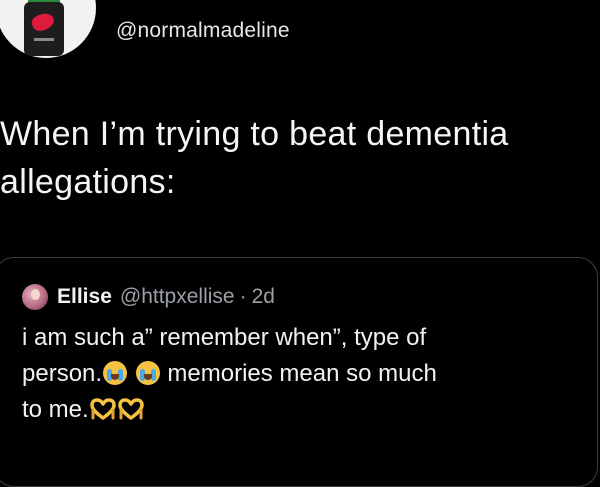 This screenshot has width=600, height=487. I want to click on quoted-text-line-1: i am such a” remember when”, type of, so click(224, 337).